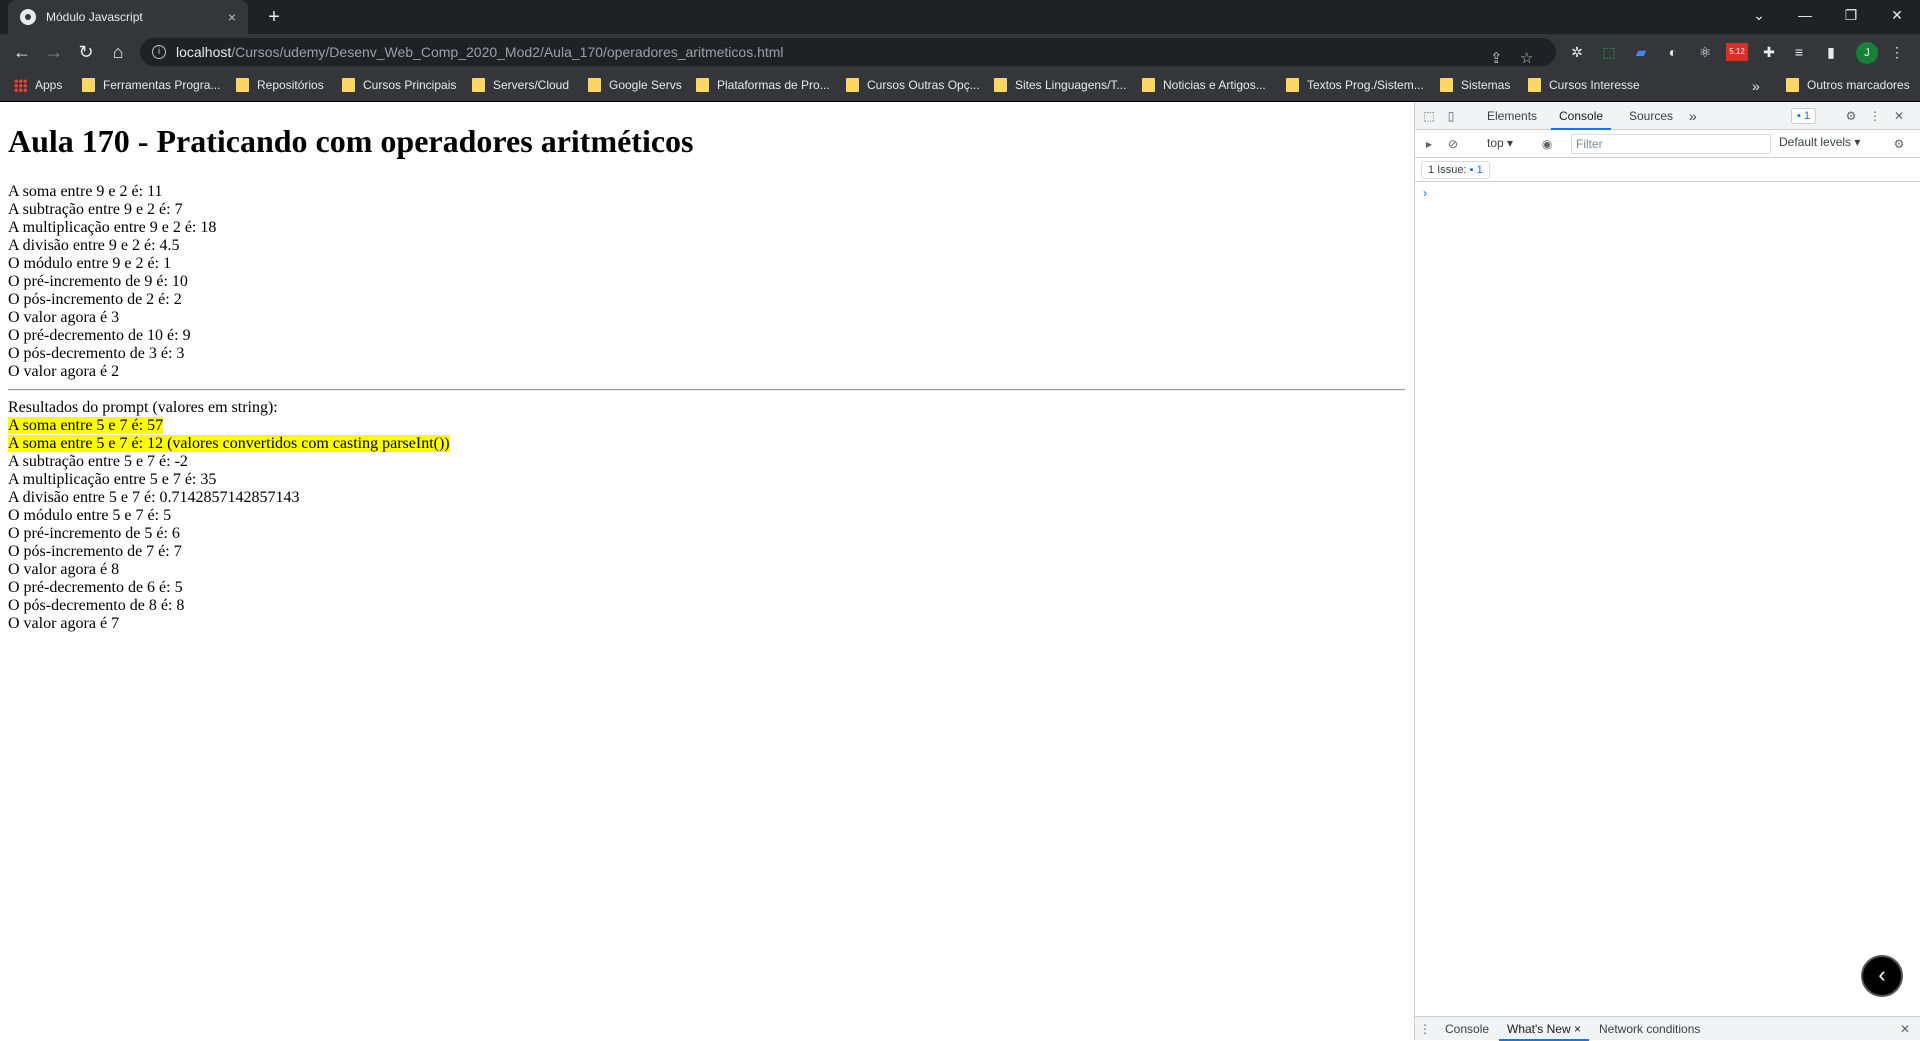 This screenshot has height=1041, width=1920. What do you see at coordinates (159, 52) in the screenshot?
I see `site-info-icon: i` at bounding box center [159, 52].